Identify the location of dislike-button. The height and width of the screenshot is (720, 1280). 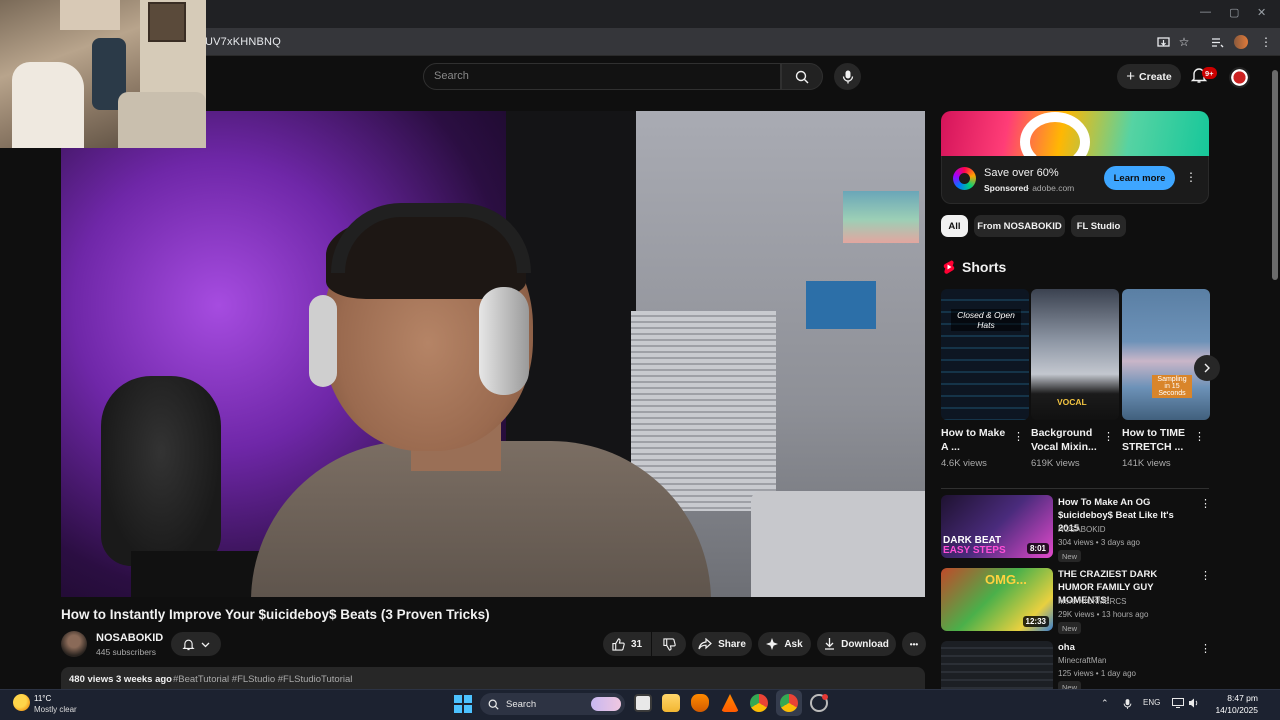
(669, 644).